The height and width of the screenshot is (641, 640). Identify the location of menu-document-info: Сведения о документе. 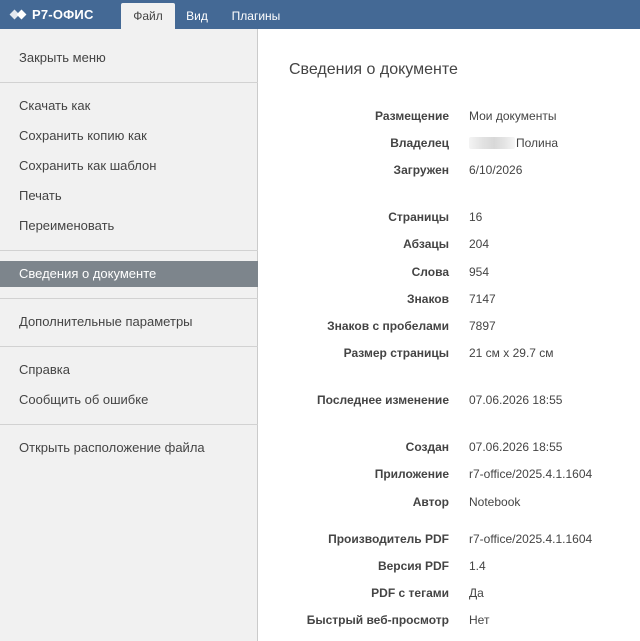
(129, 274).